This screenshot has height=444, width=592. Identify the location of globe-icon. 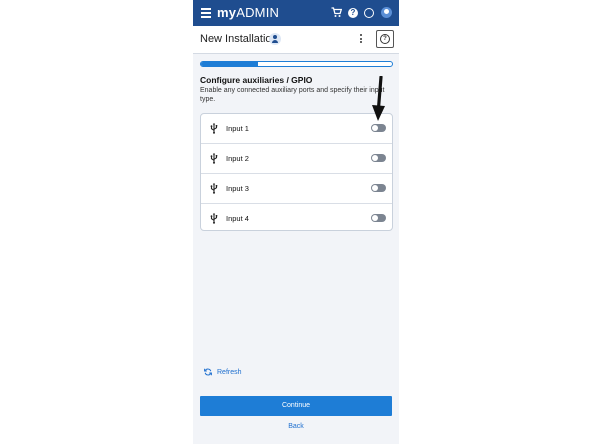
(369, 13).